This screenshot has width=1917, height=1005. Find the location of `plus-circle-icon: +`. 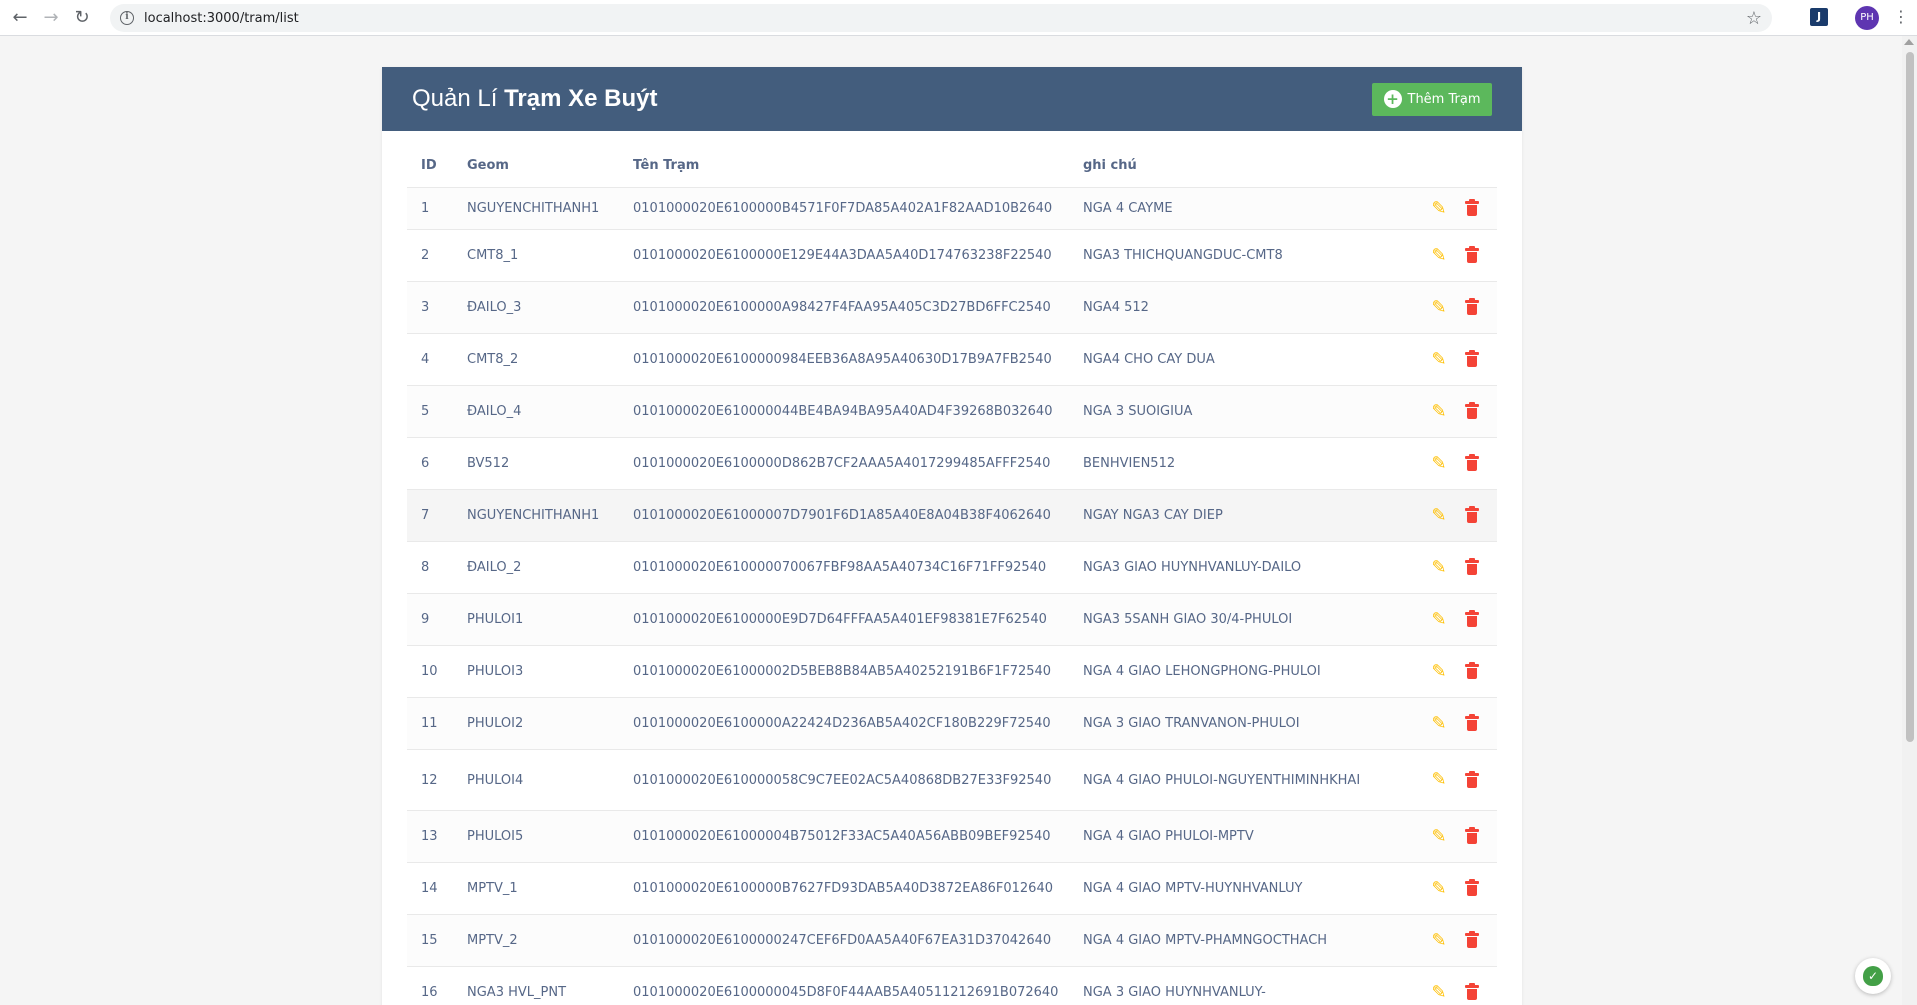

plus-circle-icon: + is located at coordinates (1392, 99).